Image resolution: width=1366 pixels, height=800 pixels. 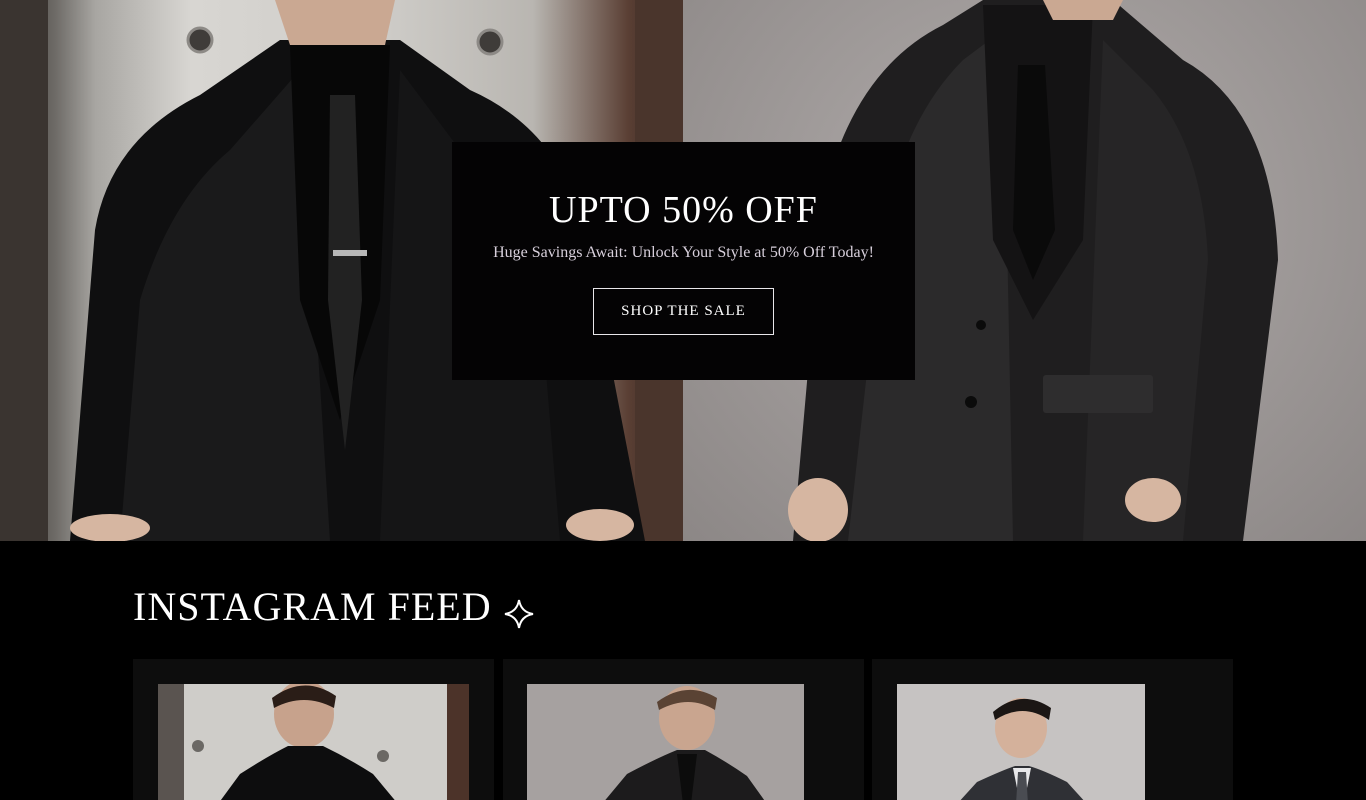 What do you see at coordinates (312, 606) in the screenshot?
I see `instagram-feed-title: INSTAGRAM FEED` at bounding box center [312, 606].